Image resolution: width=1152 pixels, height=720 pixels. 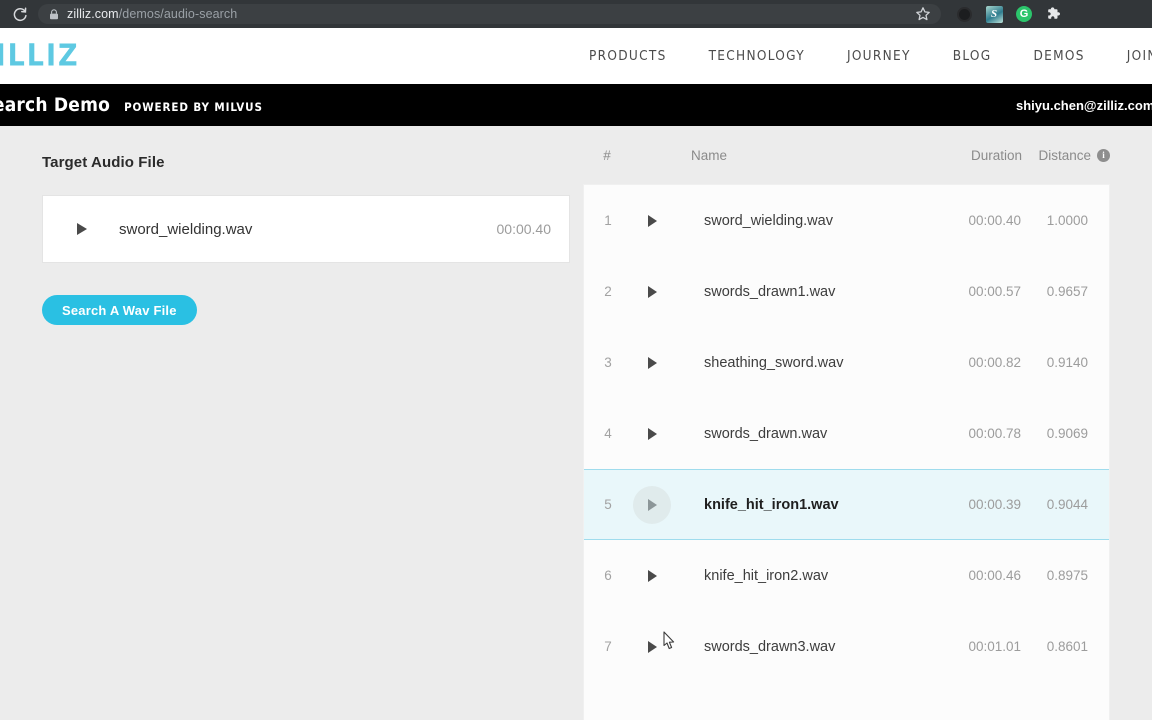 What do you see at coordinates (1024, 14) in the screenshot?
I see `g-extension-icon: G` at bounding box center [1024, 14].